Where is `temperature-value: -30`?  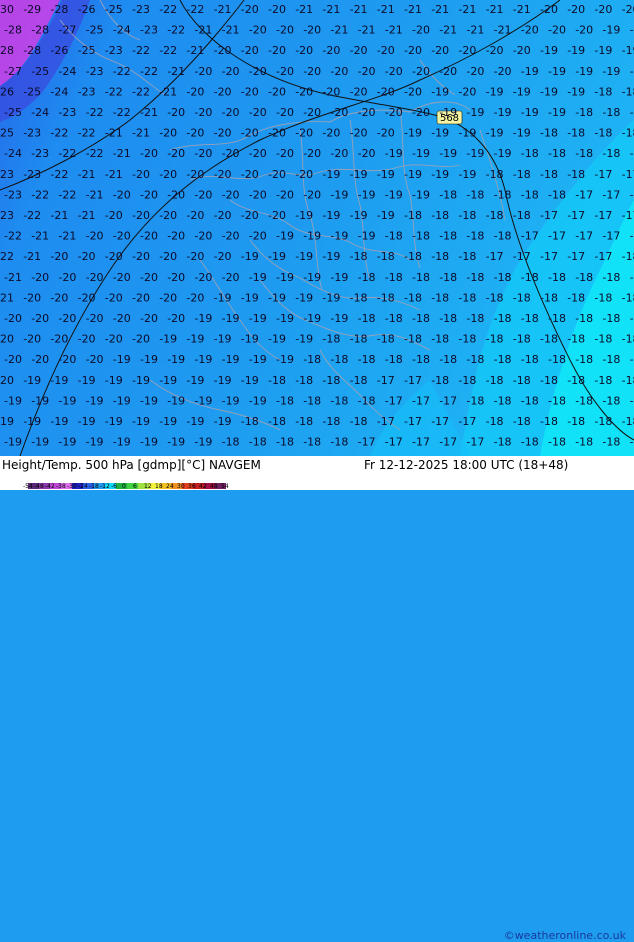
temperature-value: -30 is located at coordinates (7, 9).